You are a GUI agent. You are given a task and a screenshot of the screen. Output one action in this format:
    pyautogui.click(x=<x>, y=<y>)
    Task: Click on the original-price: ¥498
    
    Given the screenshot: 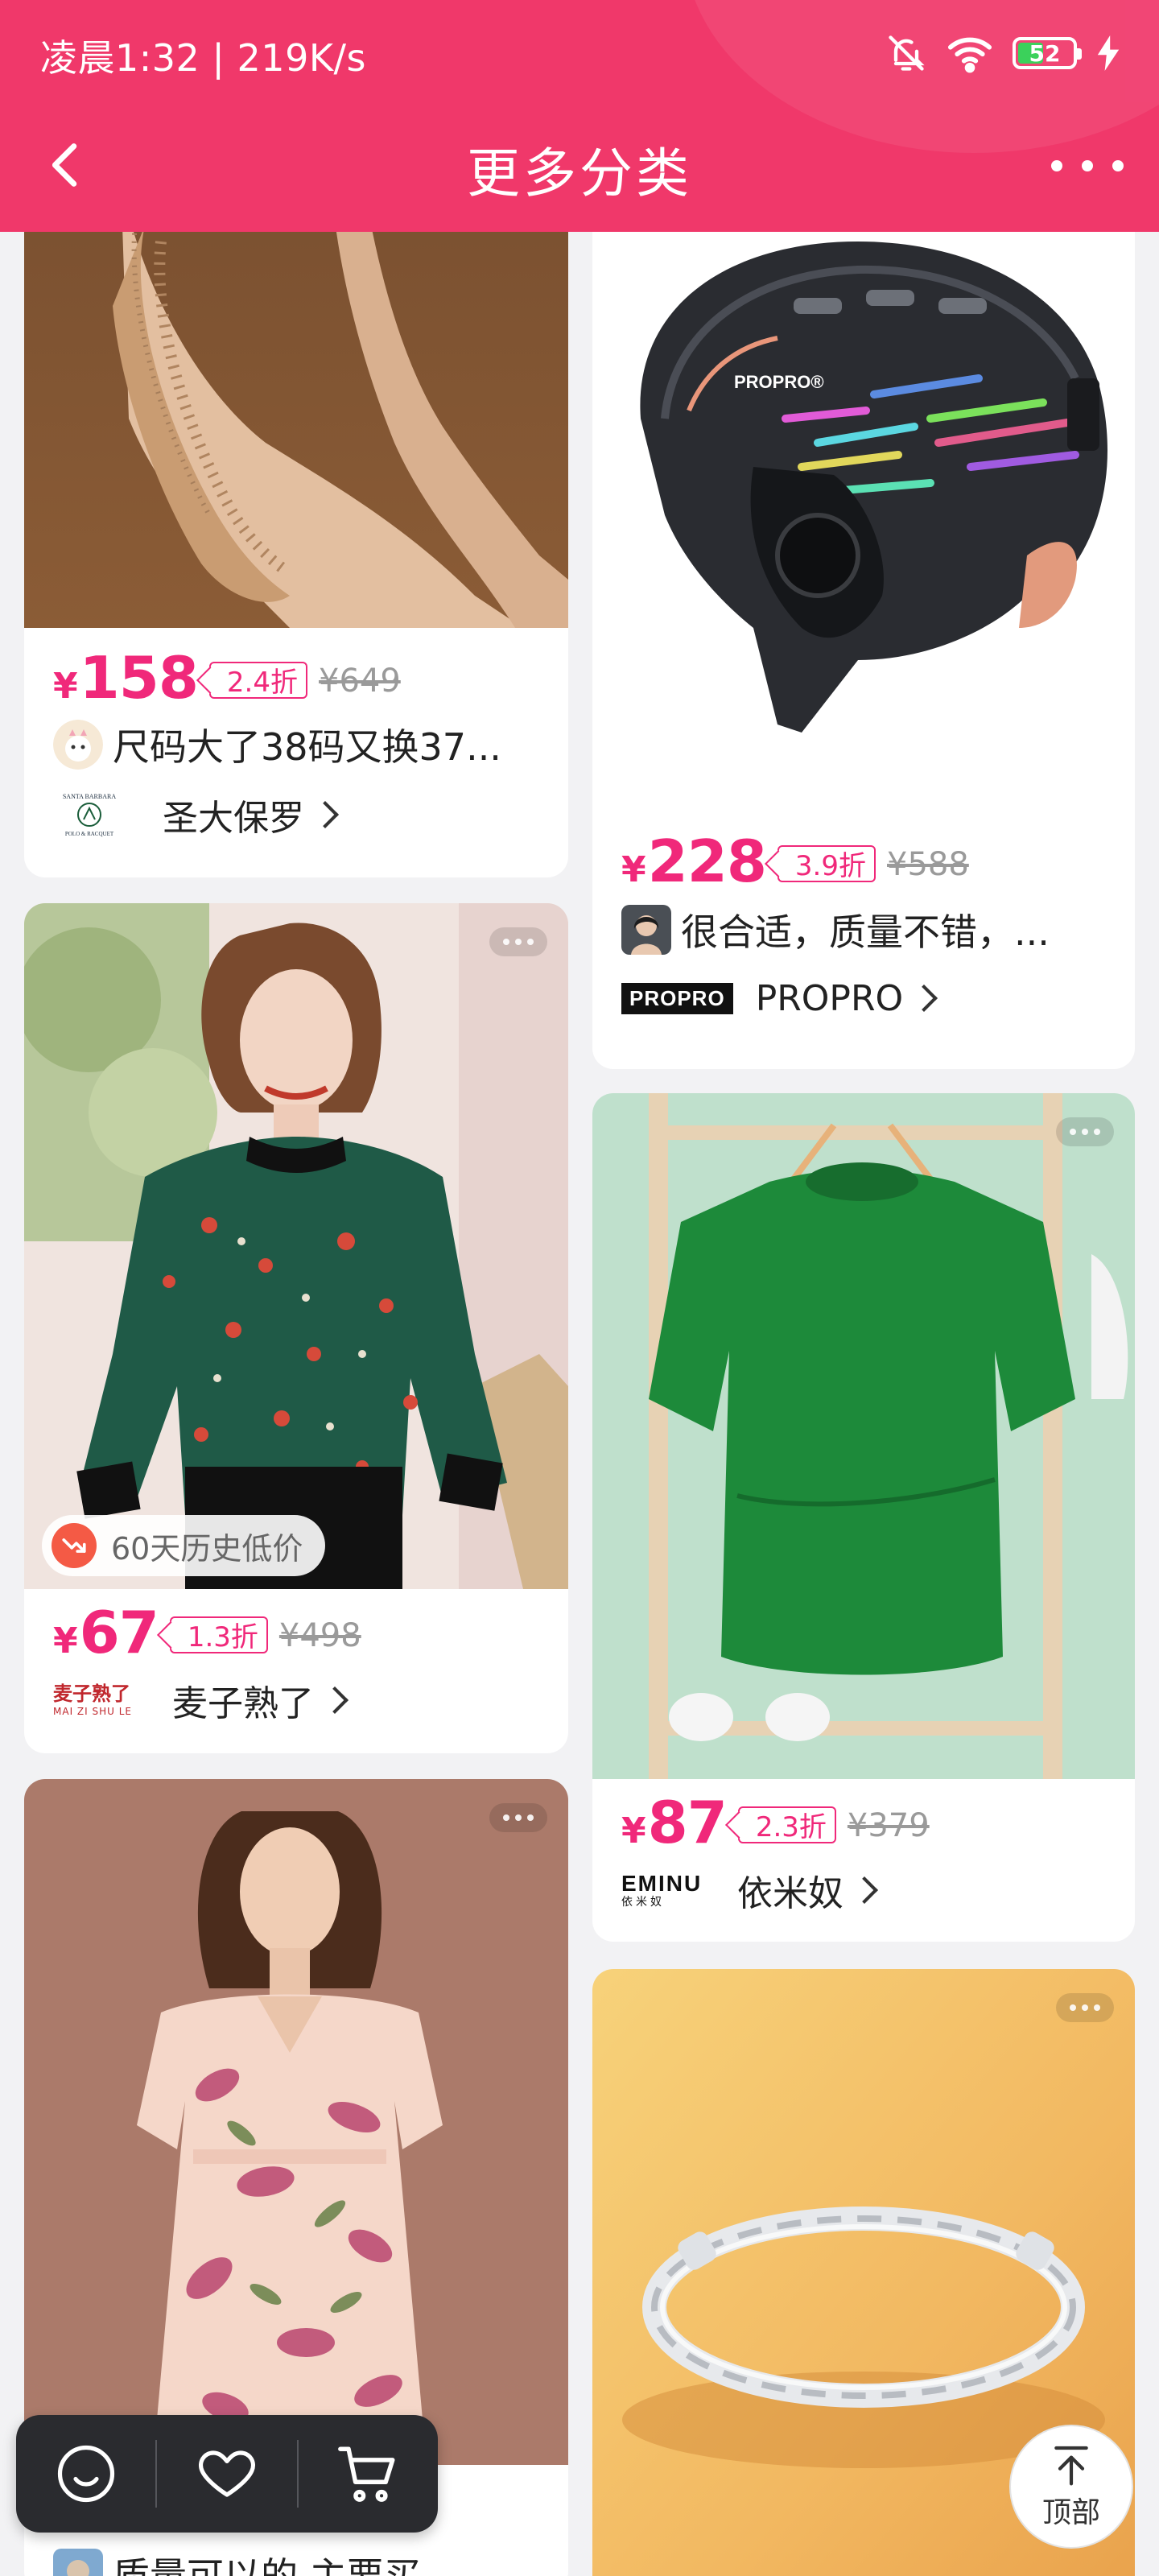 What is the action you would take?
    pyautogui.click(x=319, y=1635)
    